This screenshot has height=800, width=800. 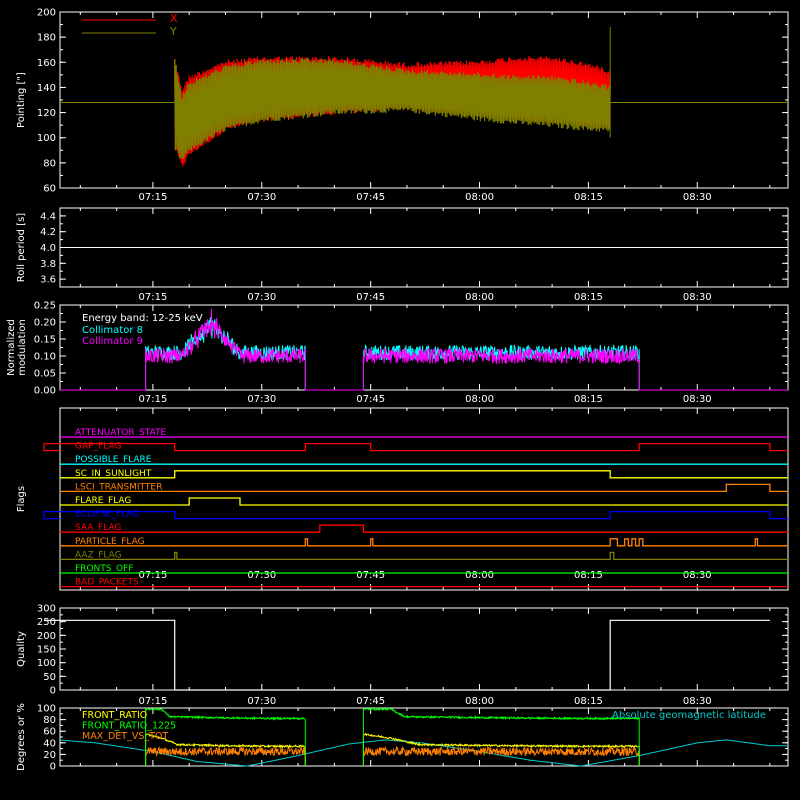 What do you see at coordinates (46, 622) in the screenshot?
I see `y-tick-label: 250` at bounding box center [46, 622].